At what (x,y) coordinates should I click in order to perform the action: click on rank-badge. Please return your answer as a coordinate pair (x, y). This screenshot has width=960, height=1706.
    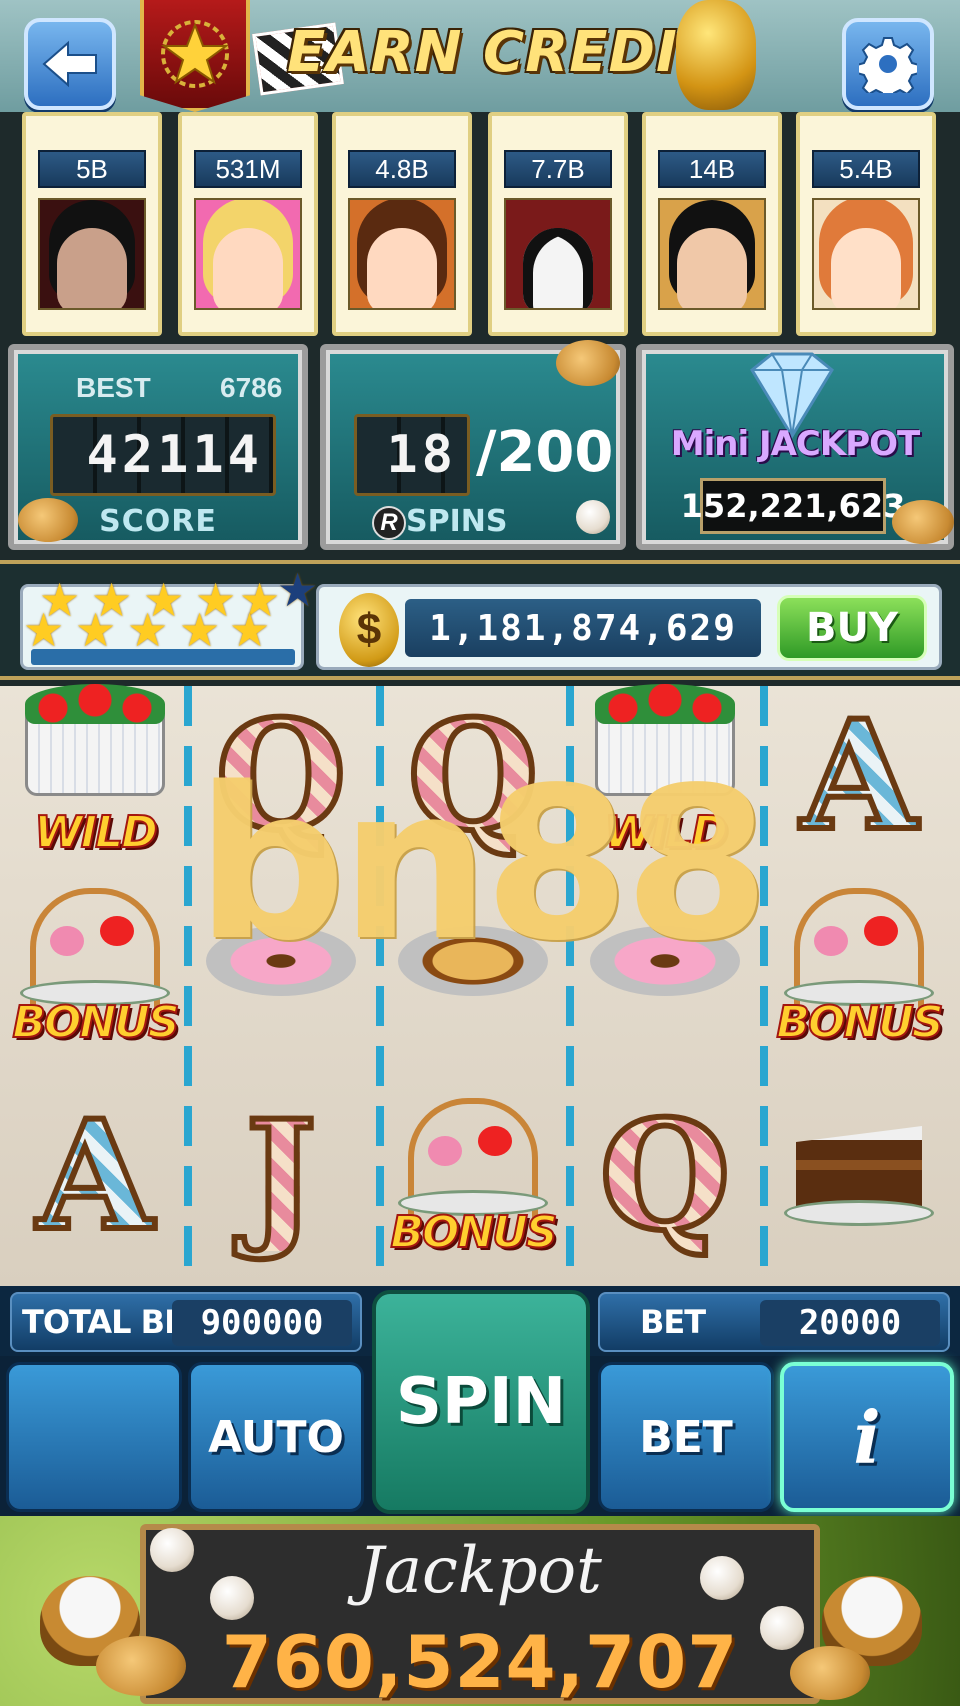
    Looking at the image, I should click on (195, 56).